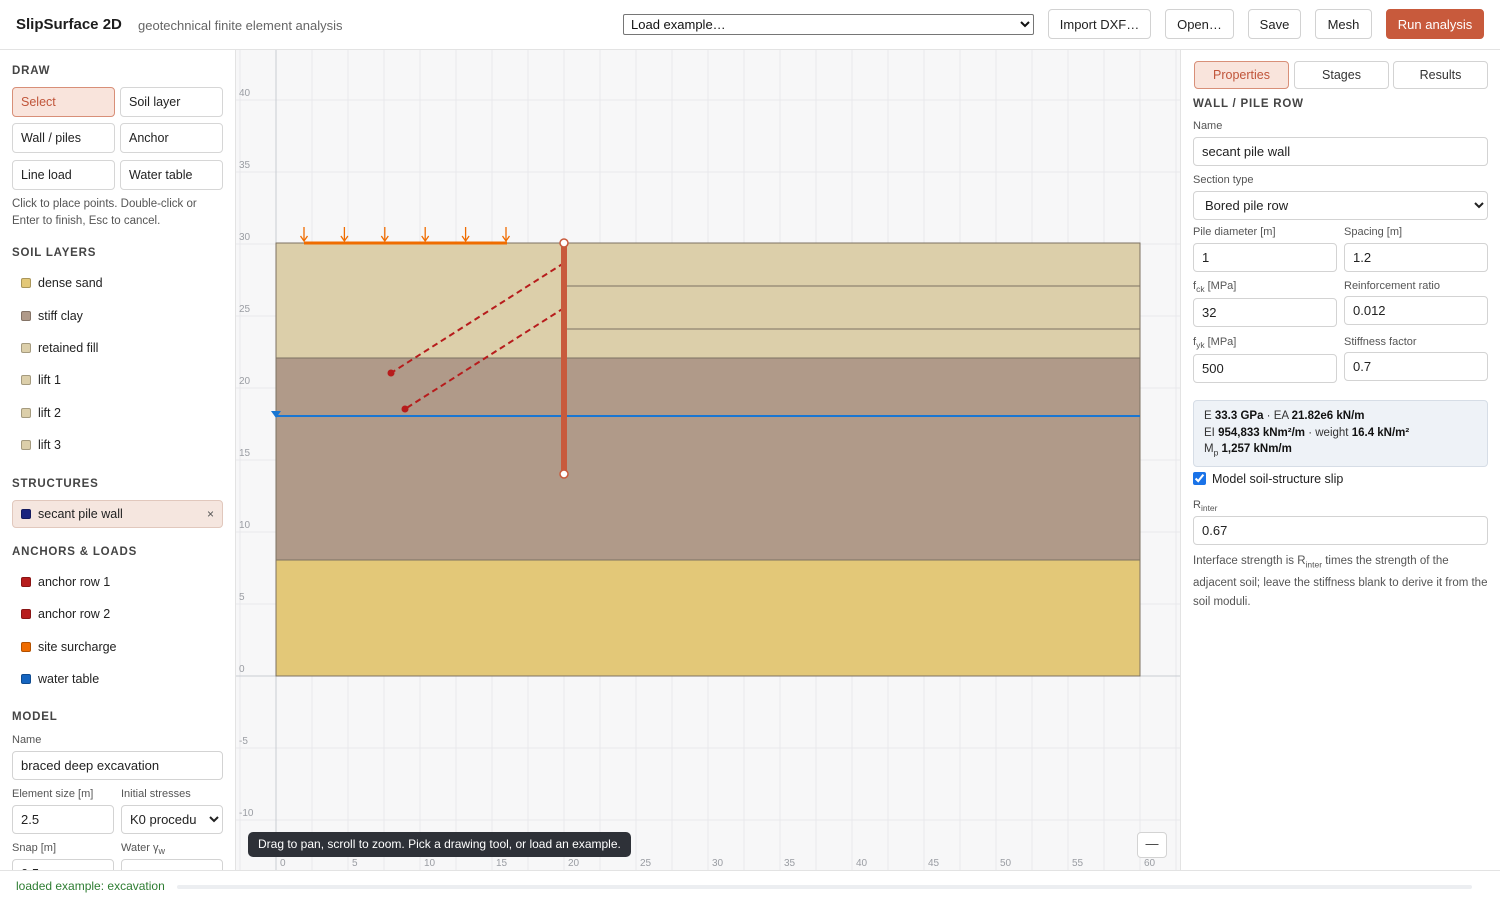  What do you see at coordinates (246, 813) in the screenshot?
I see `y-tick-label: -10` at bounding box center [246, 813].